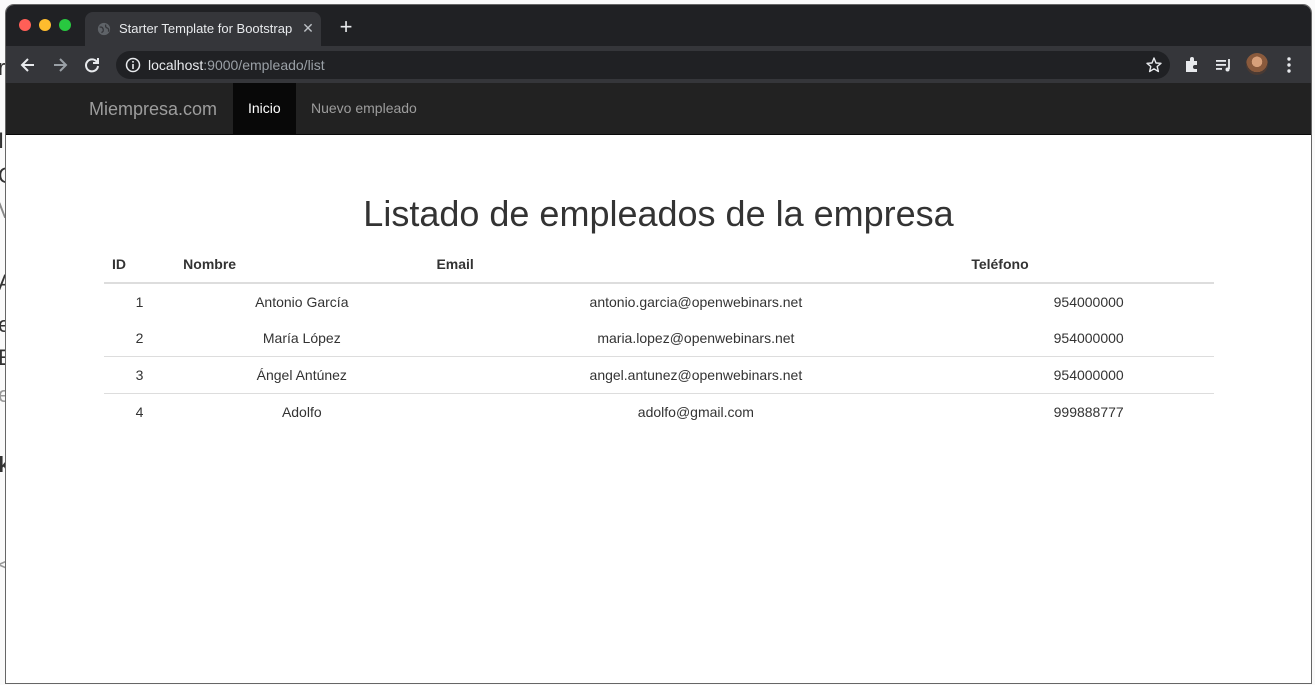 The image size is (1315, 685). I want to click on cell-nombre: Antonio García, so click(302, 302).